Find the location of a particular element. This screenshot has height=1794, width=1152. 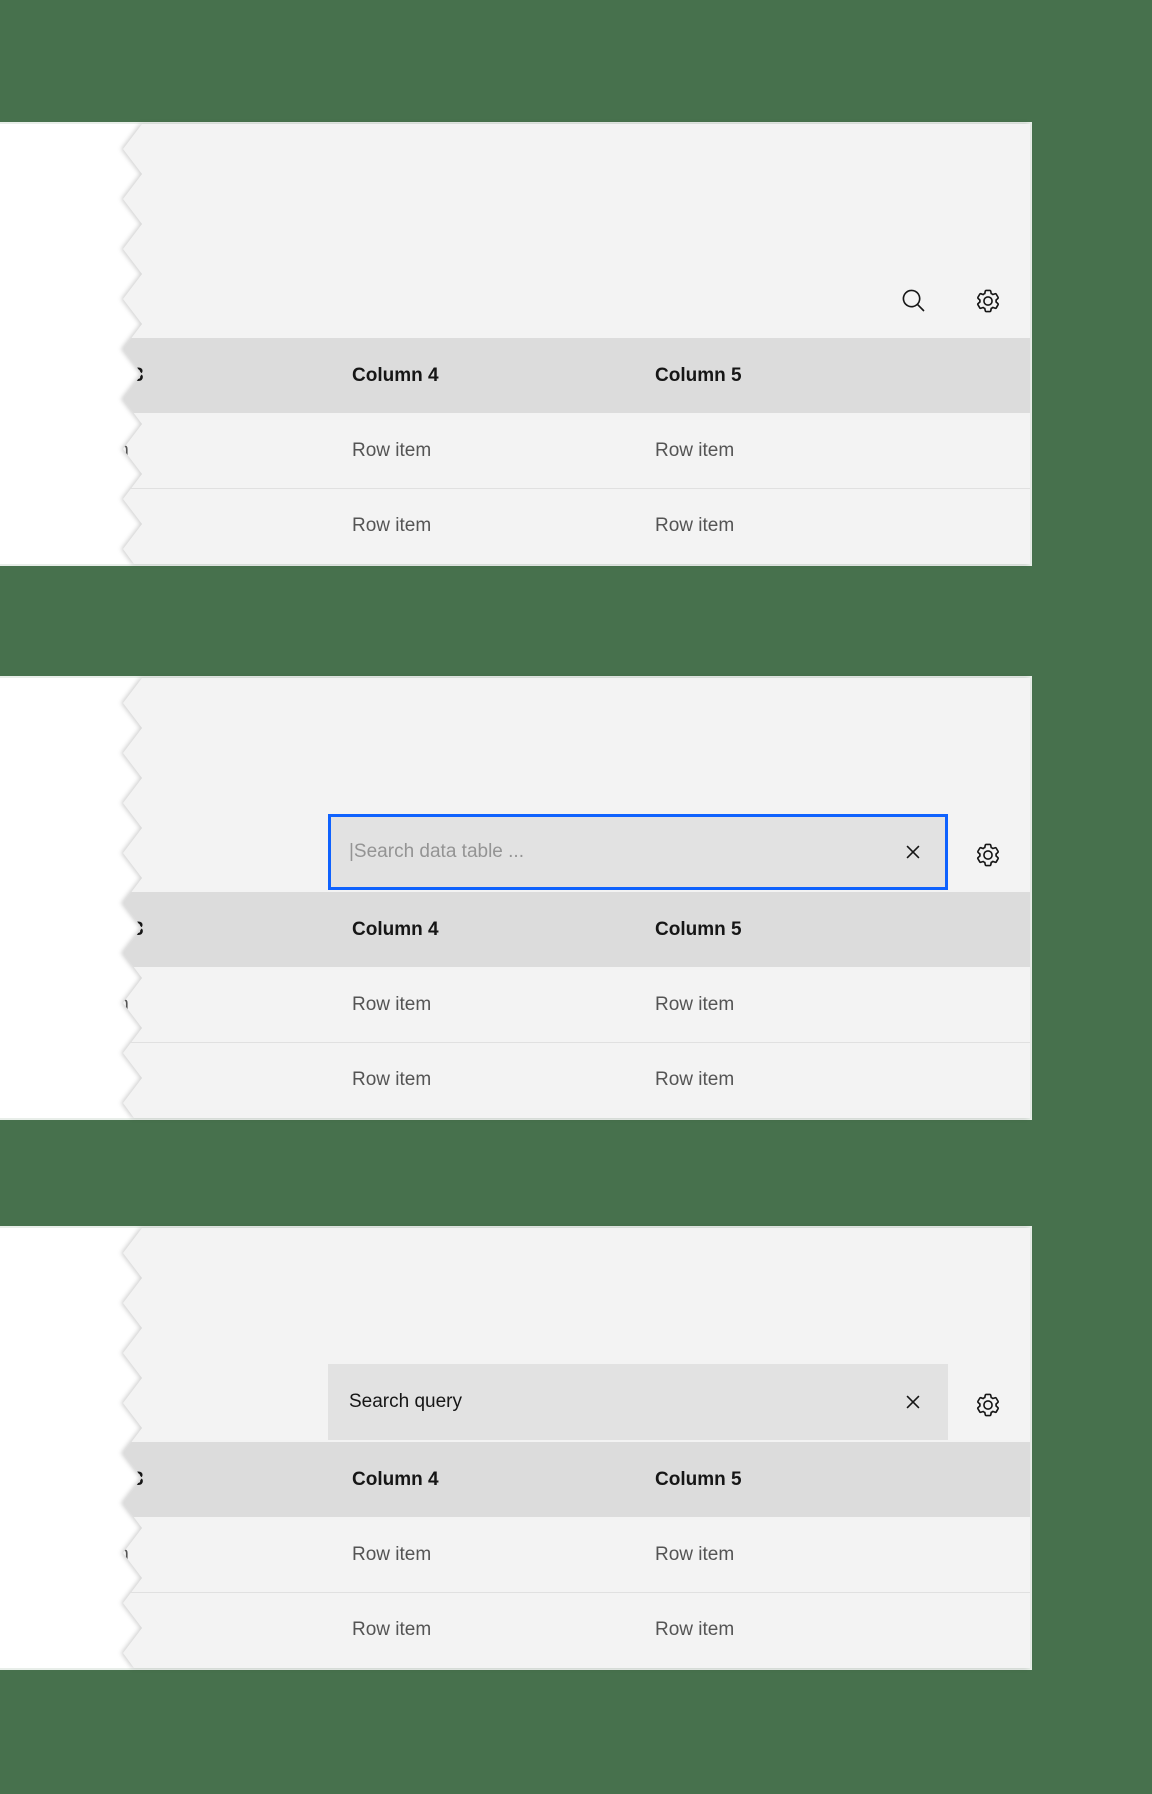

search-button is located at coordinates (914, 301).